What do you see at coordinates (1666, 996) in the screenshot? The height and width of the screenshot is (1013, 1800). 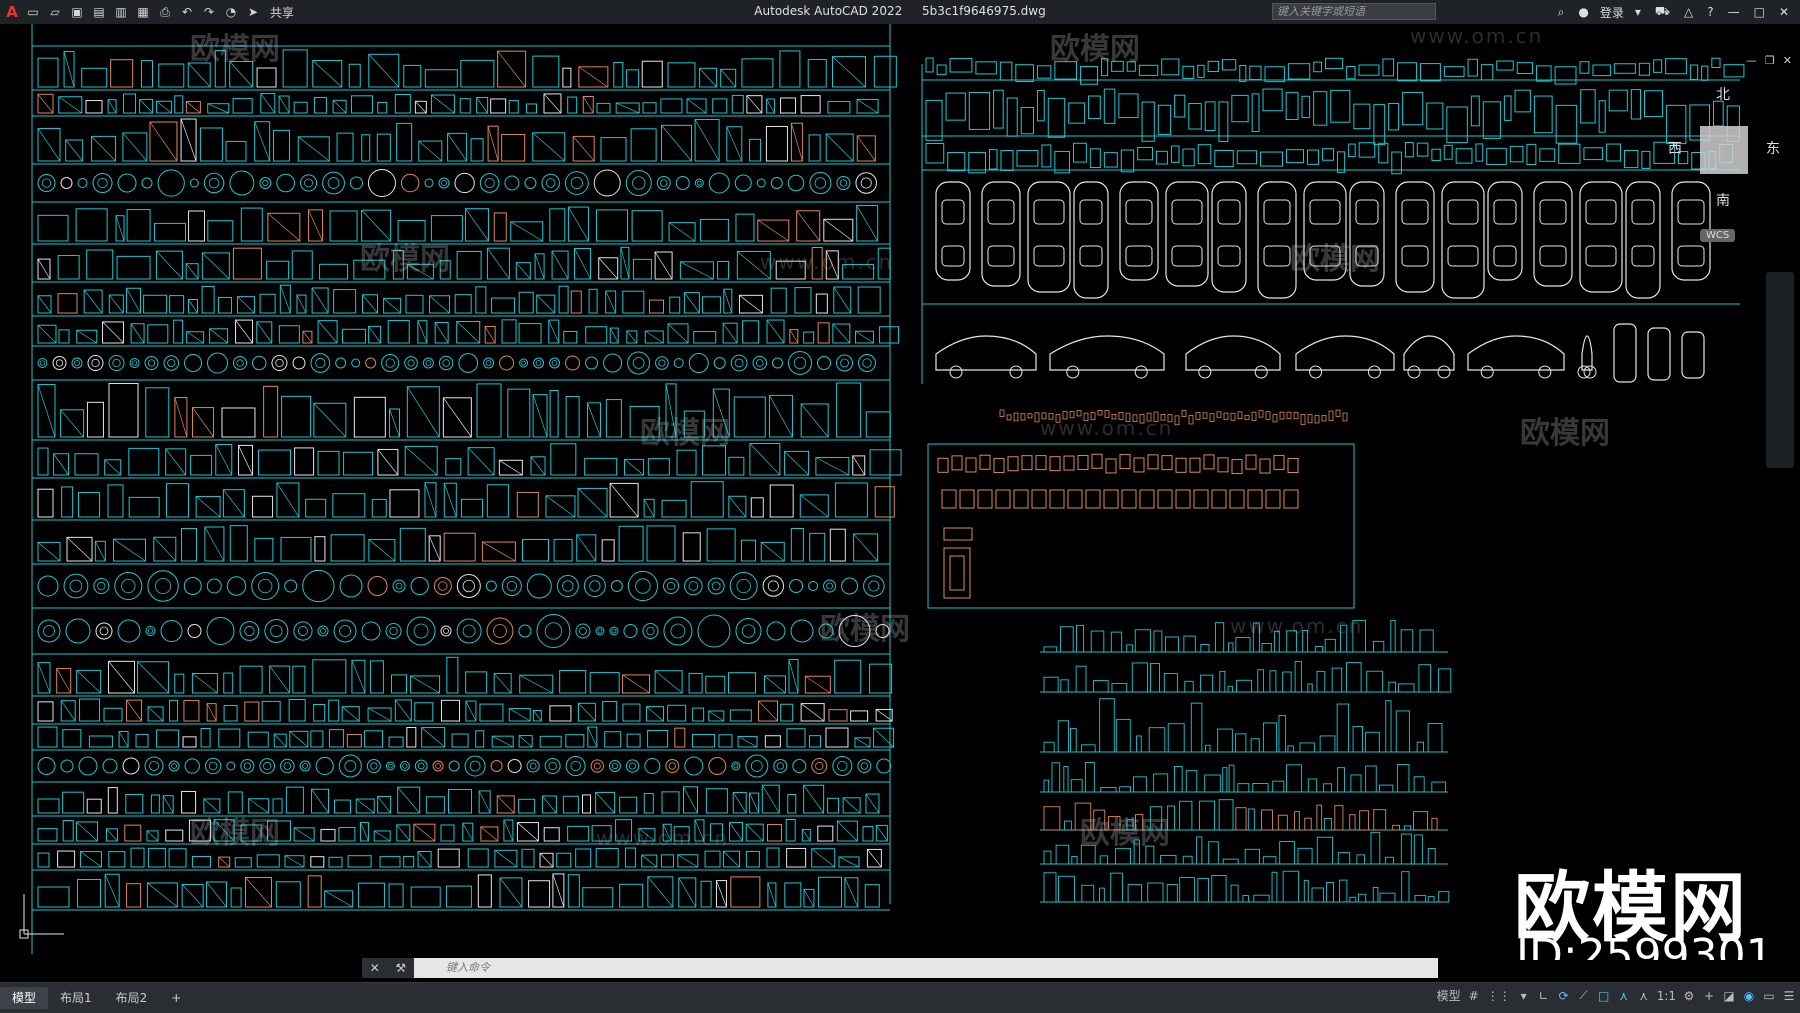 I see `scale-label: 1:1` at bounding box center [1666, 996].